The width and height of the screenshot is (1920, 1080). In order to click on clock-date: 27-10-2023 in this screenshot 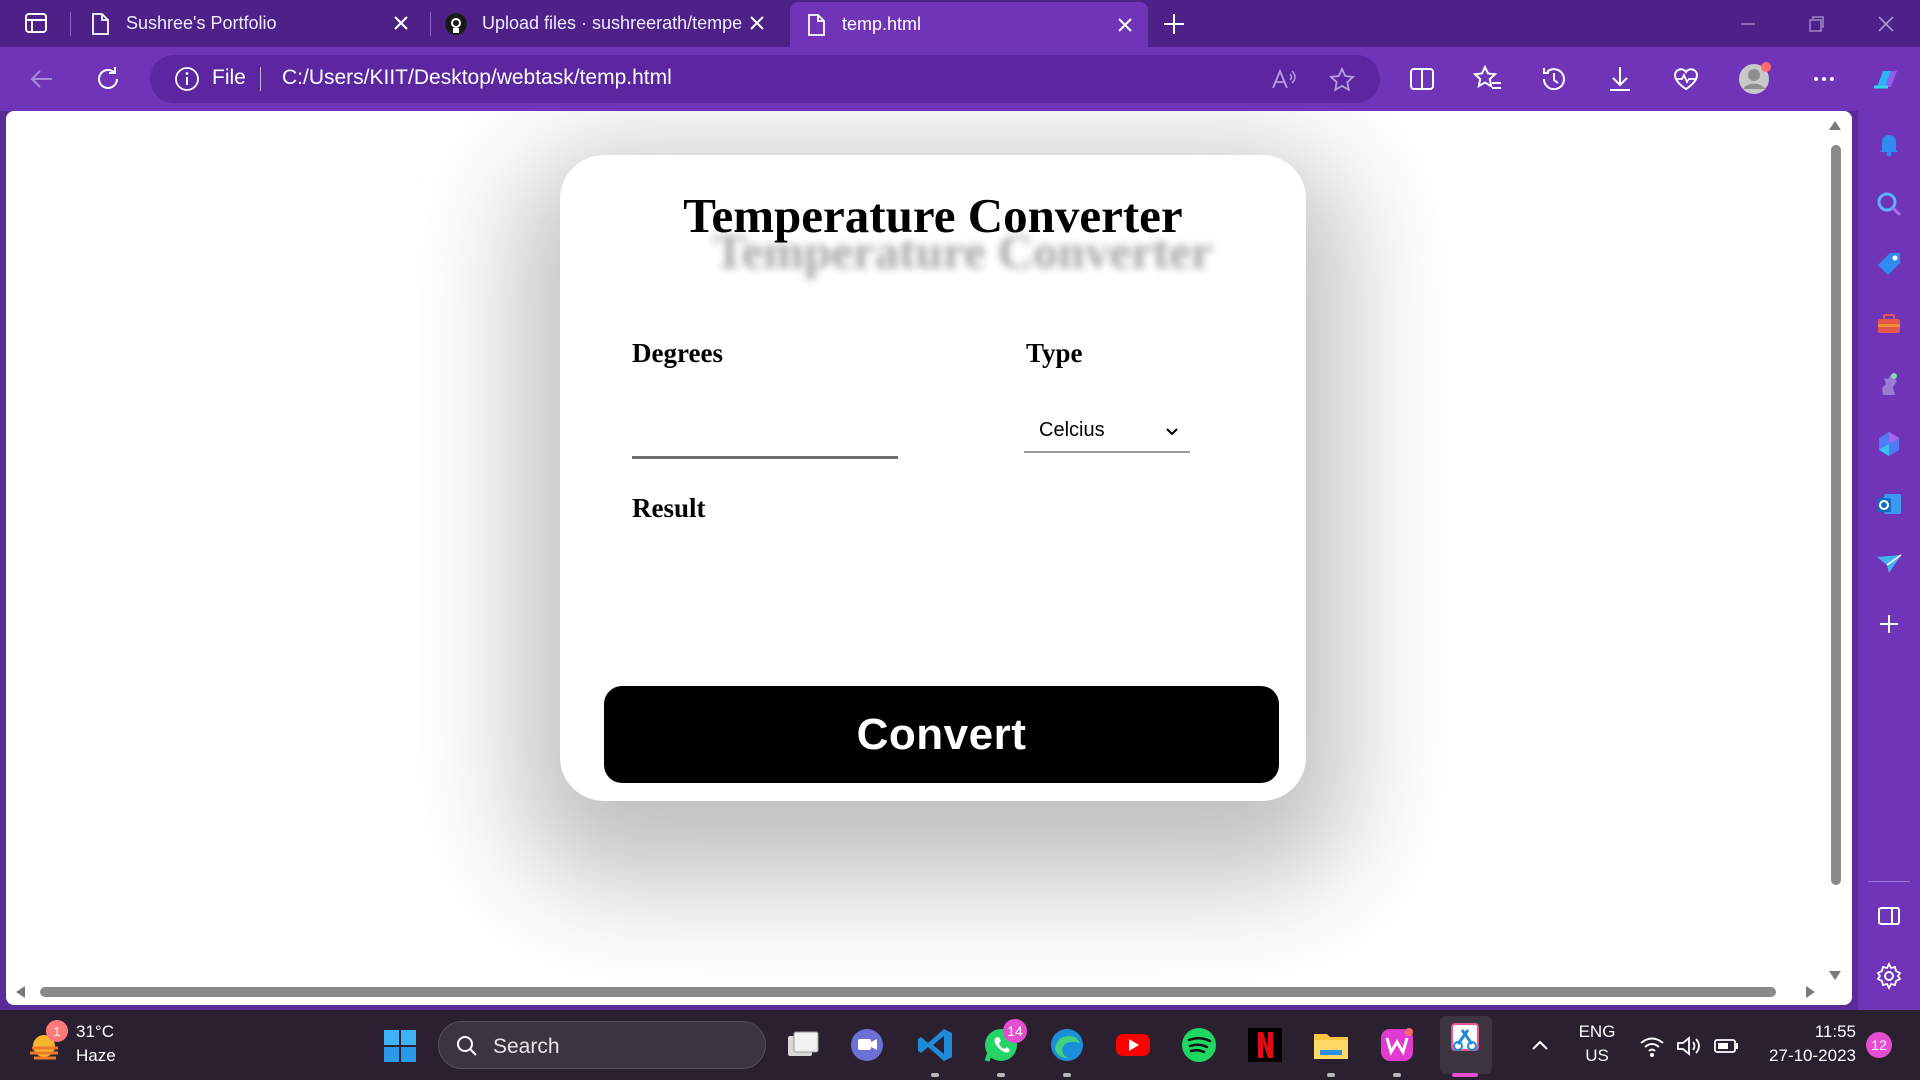, I will do `click(1812, 1055)`.